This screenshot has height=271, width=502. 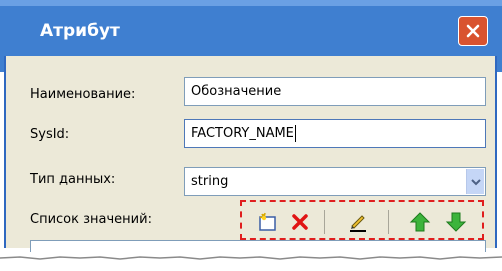 I want to click on new-item-icon, so click(x=267, y=221).